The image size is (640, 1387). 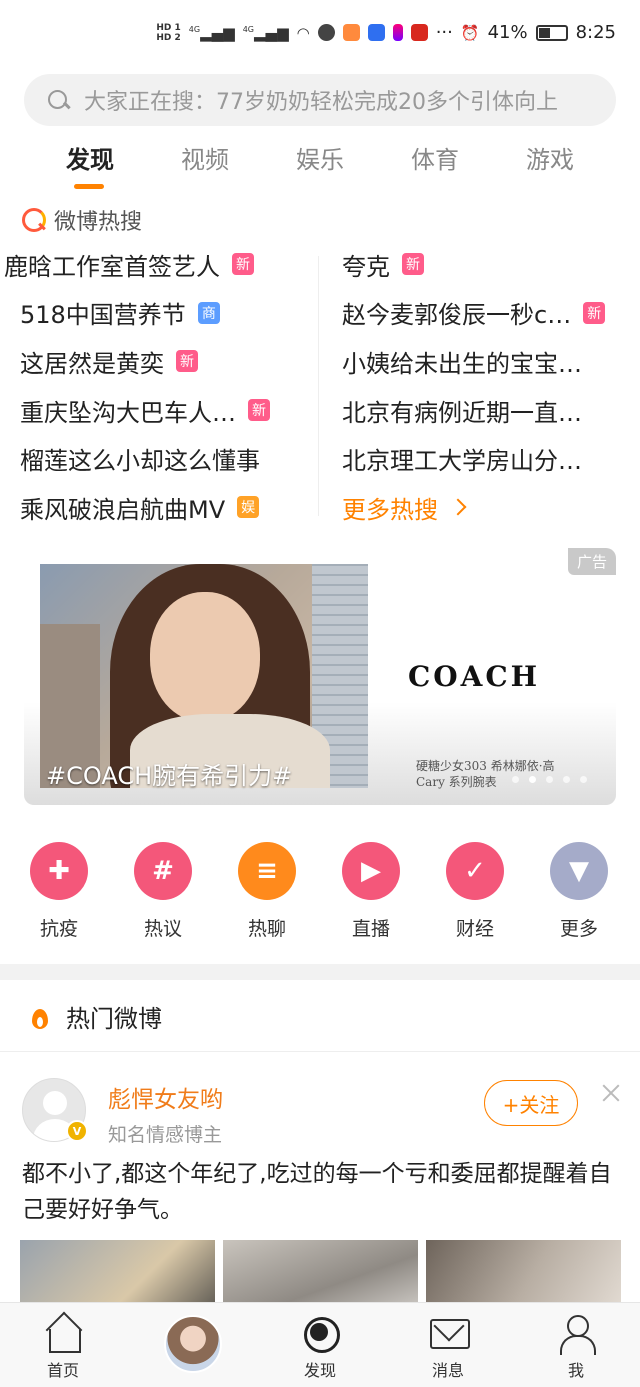 What do you see at coordinates (163, 871) in the screenshot?
I see `hashtag-icon: #` at bounding box center [163, 871].